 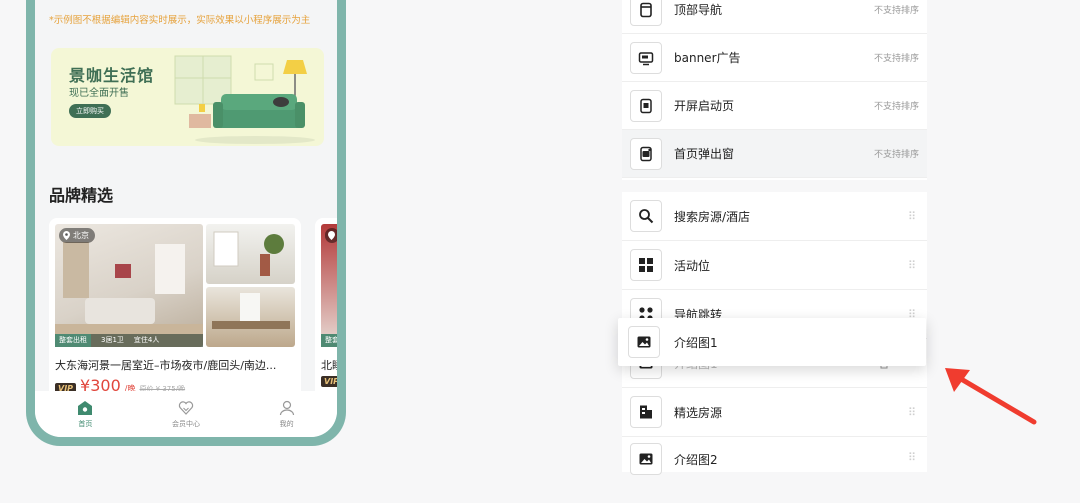 I want to click on popup-icon, so click(x=646, y=153).